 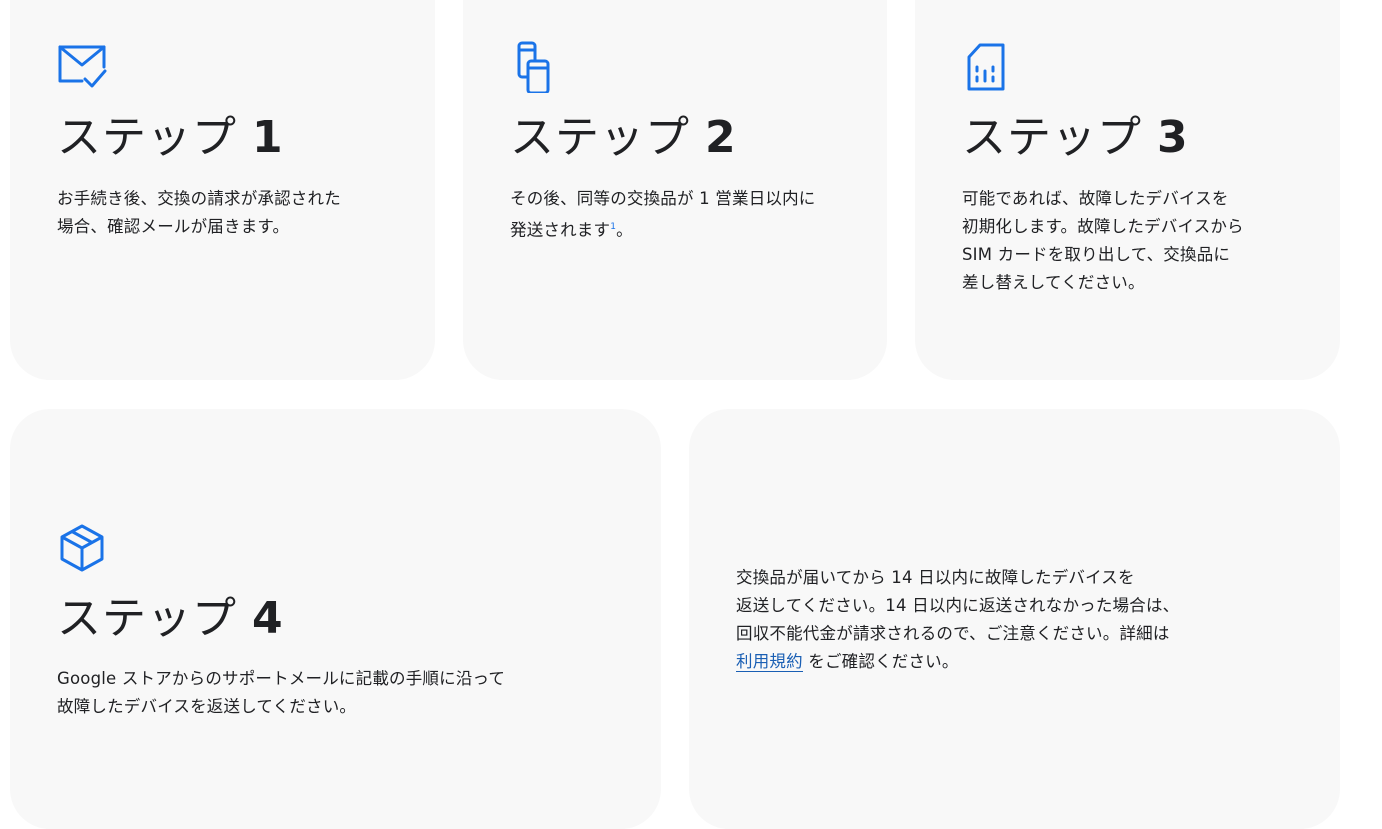 What do you see at coordinates (268, 618) in the screenshot?
I see `step-4-number: 4` at bounding box center [268, 618].